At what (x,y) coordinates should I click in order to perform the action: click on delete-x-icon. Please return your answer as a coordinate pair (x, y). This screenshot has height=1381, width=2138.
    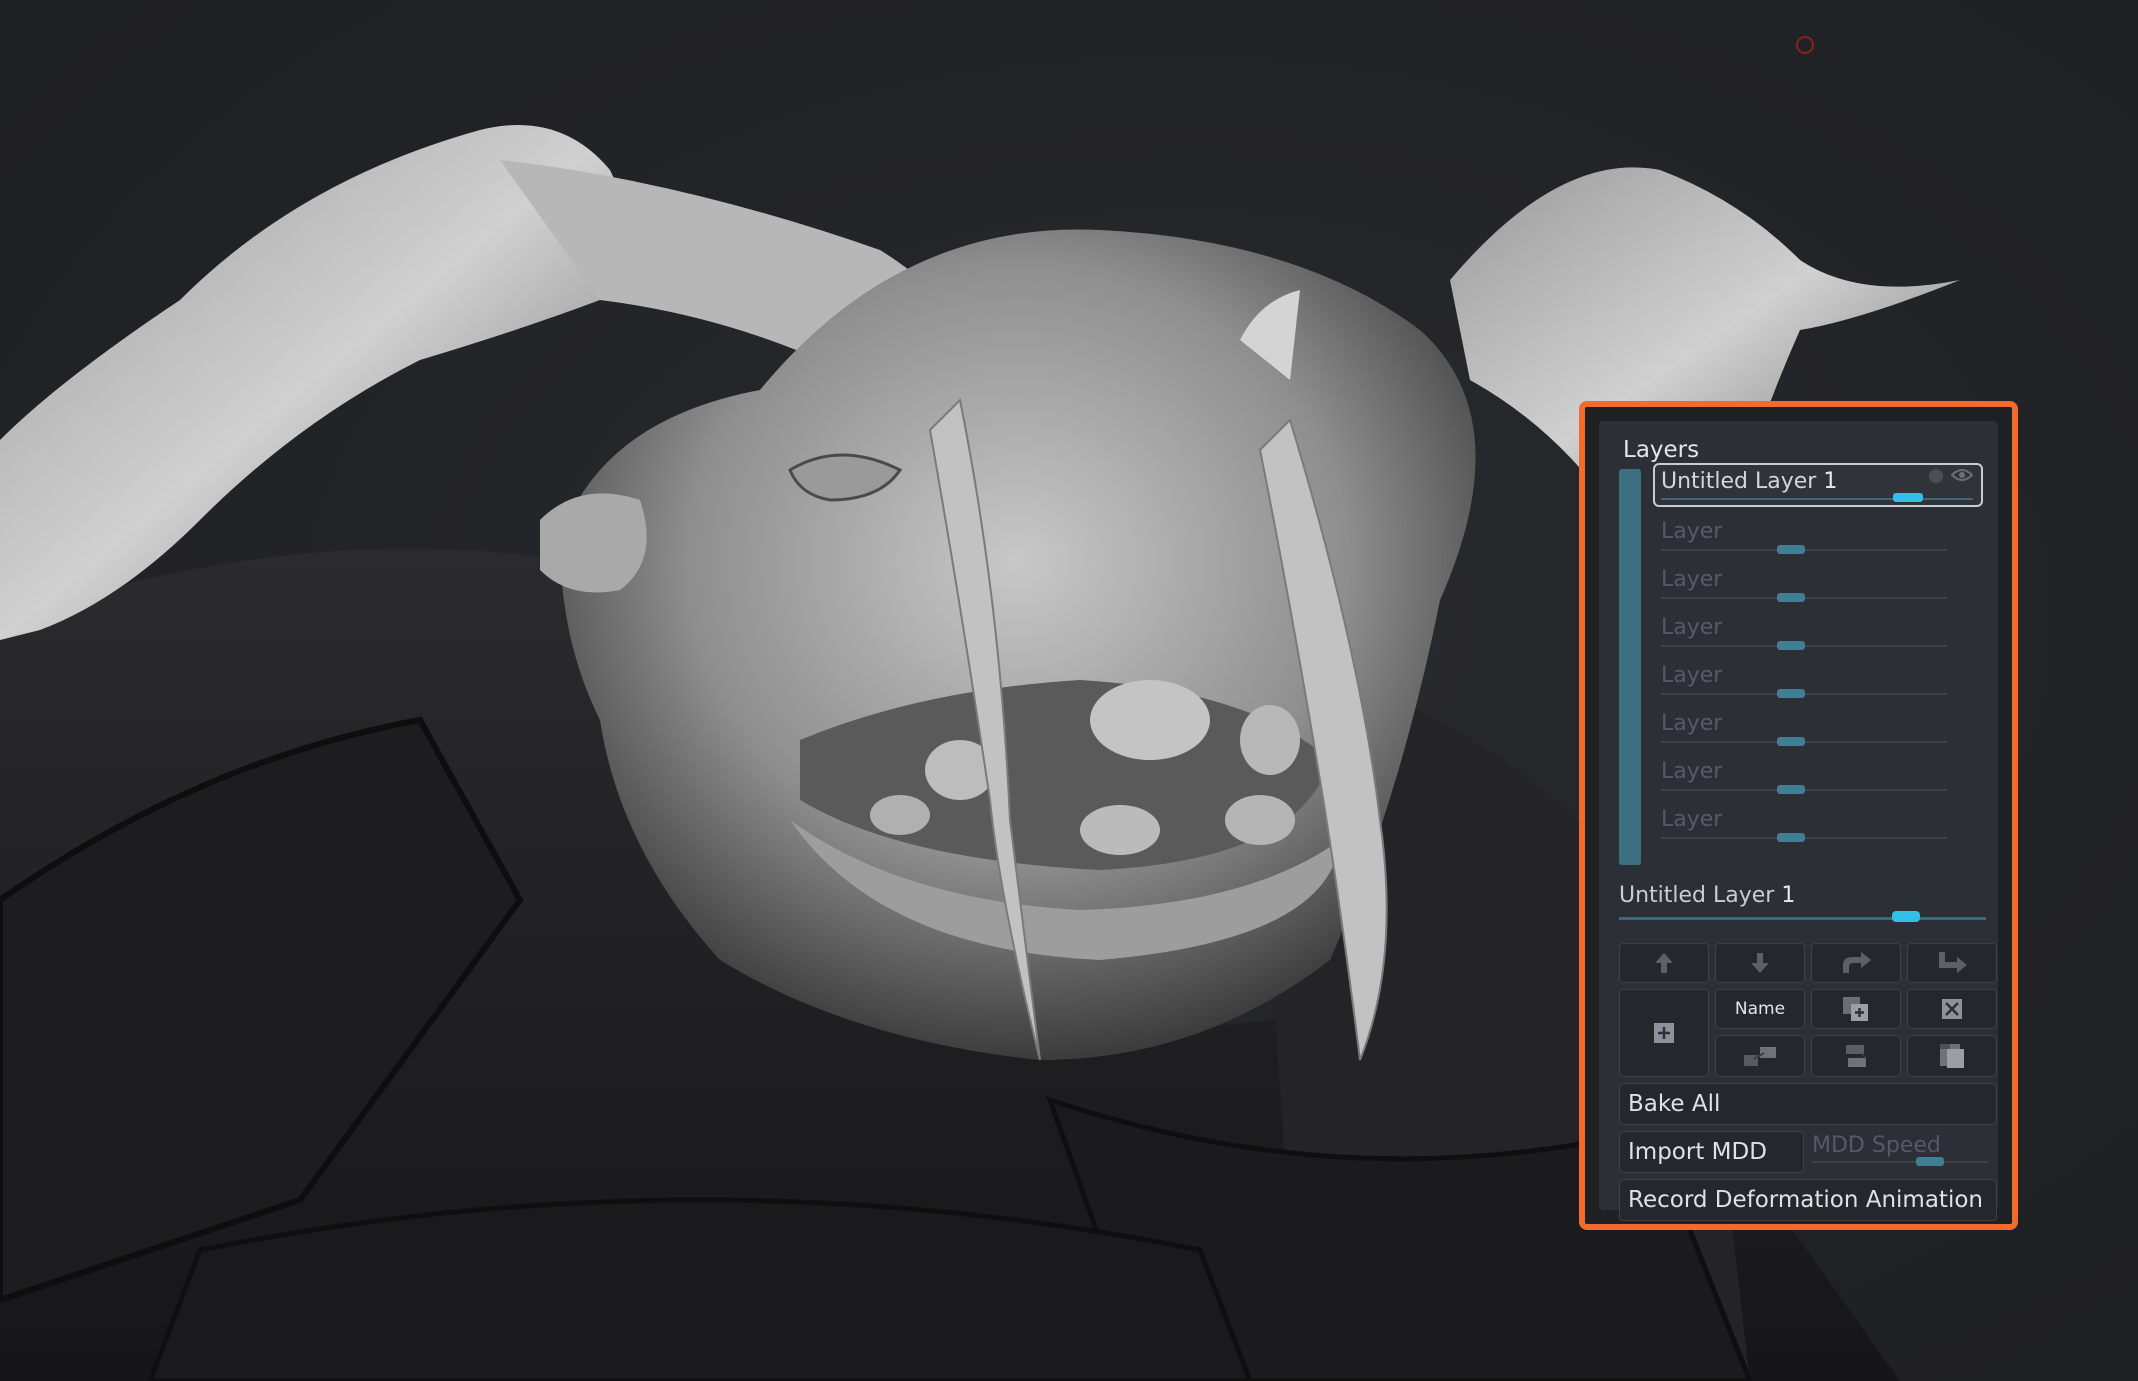
    Looking at the image, I should click on (1952, 1009).